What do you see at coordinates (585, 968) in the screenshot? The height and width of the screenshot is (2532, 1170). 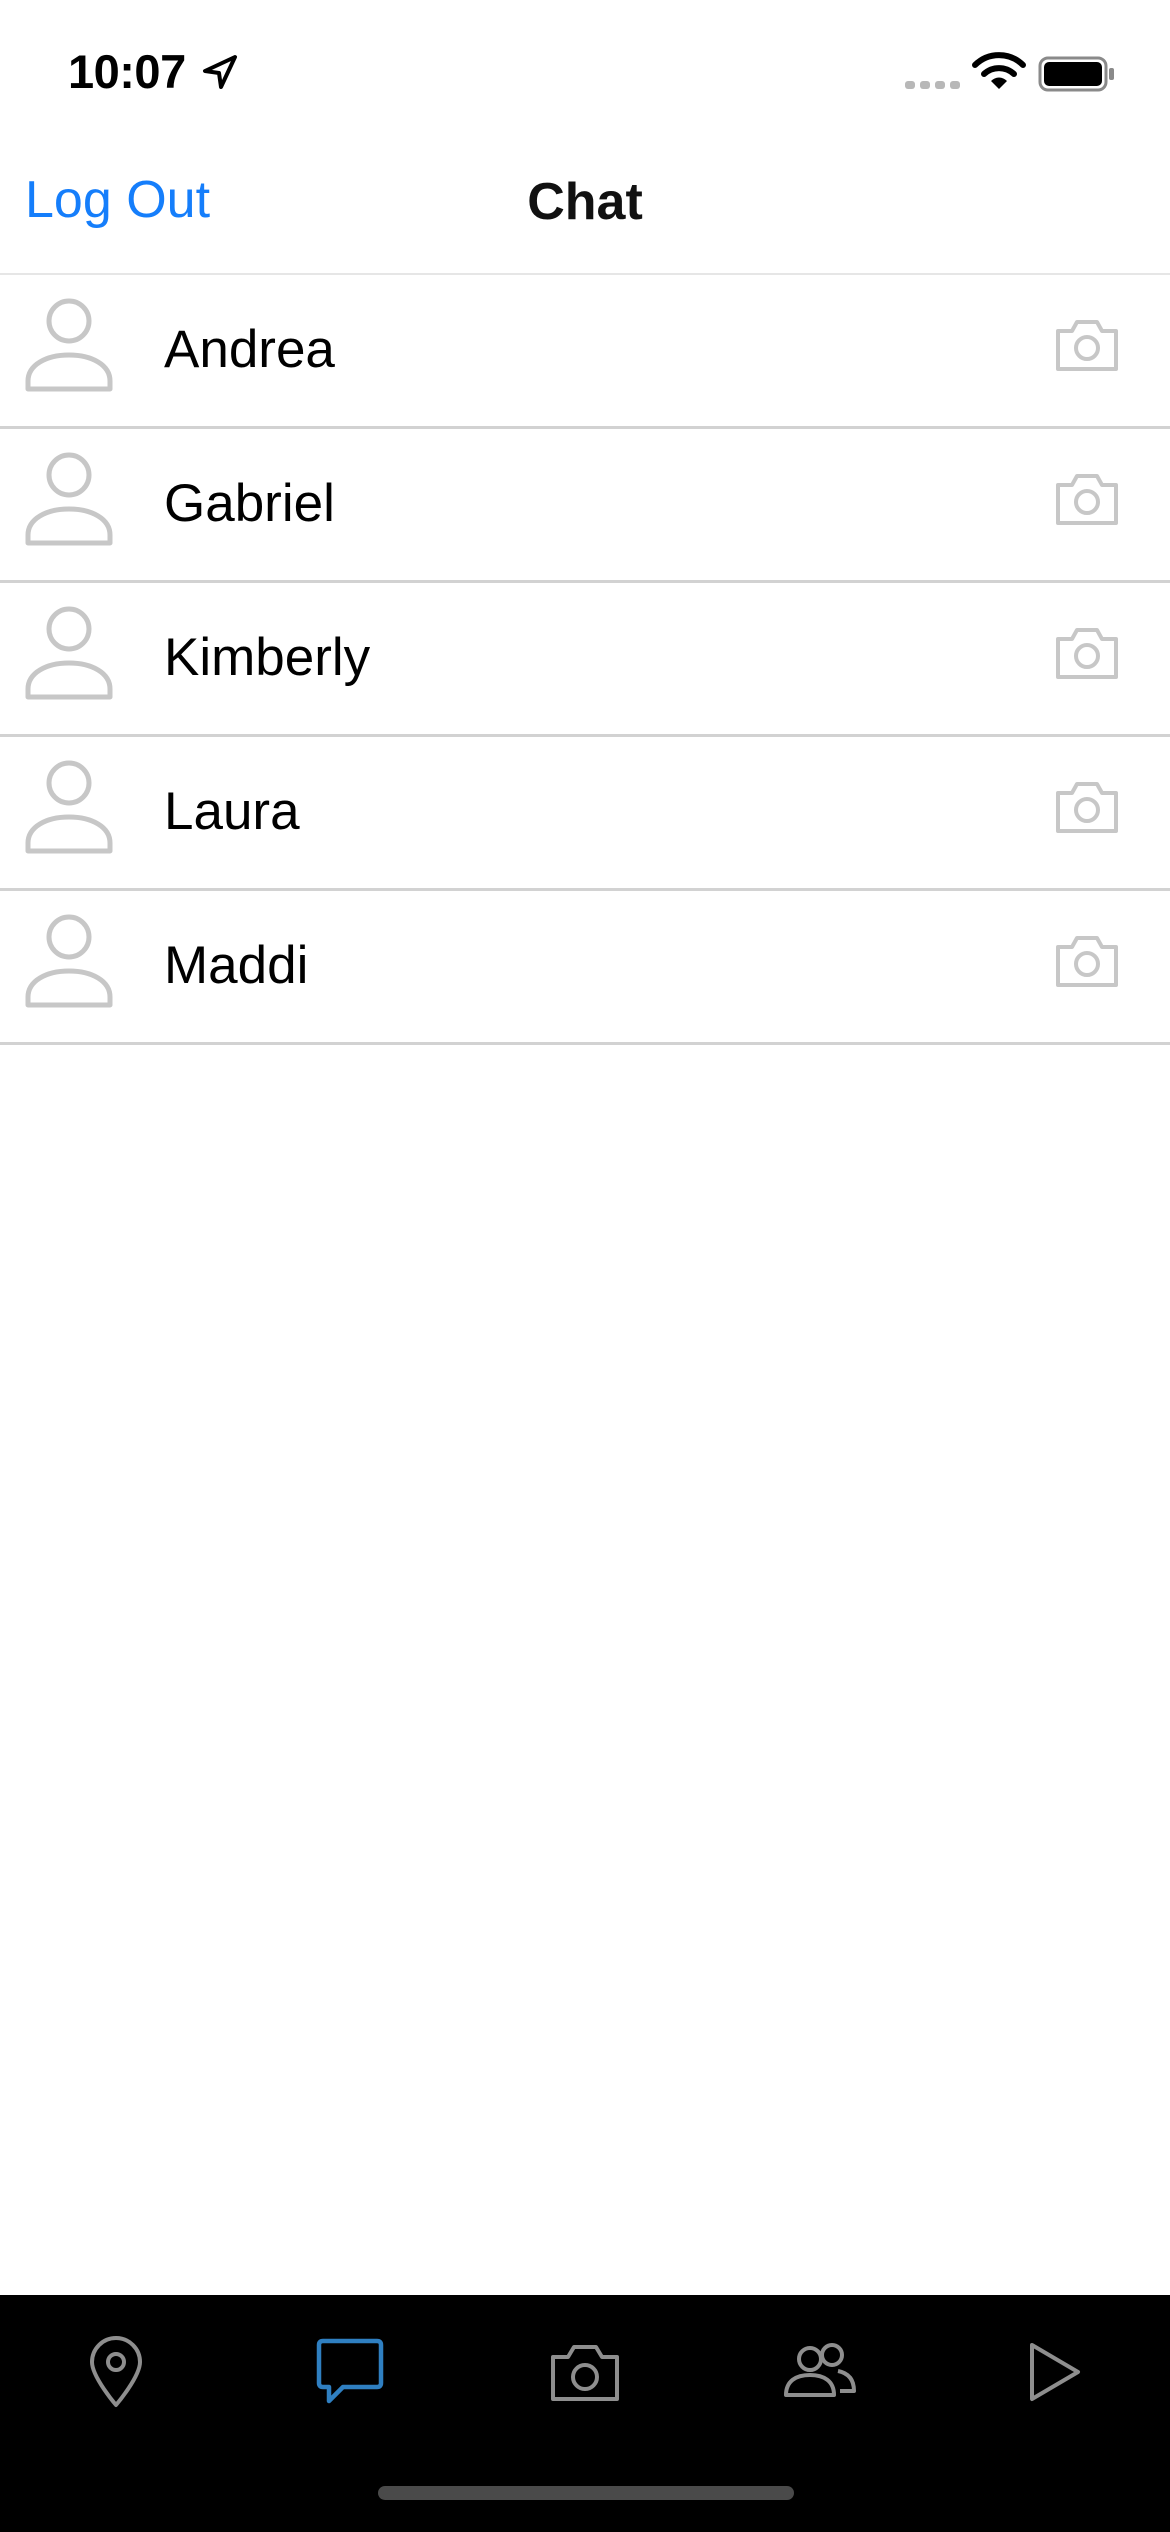 I see `contact-row-maddi: Maddi` at bounding box center [585, 968].